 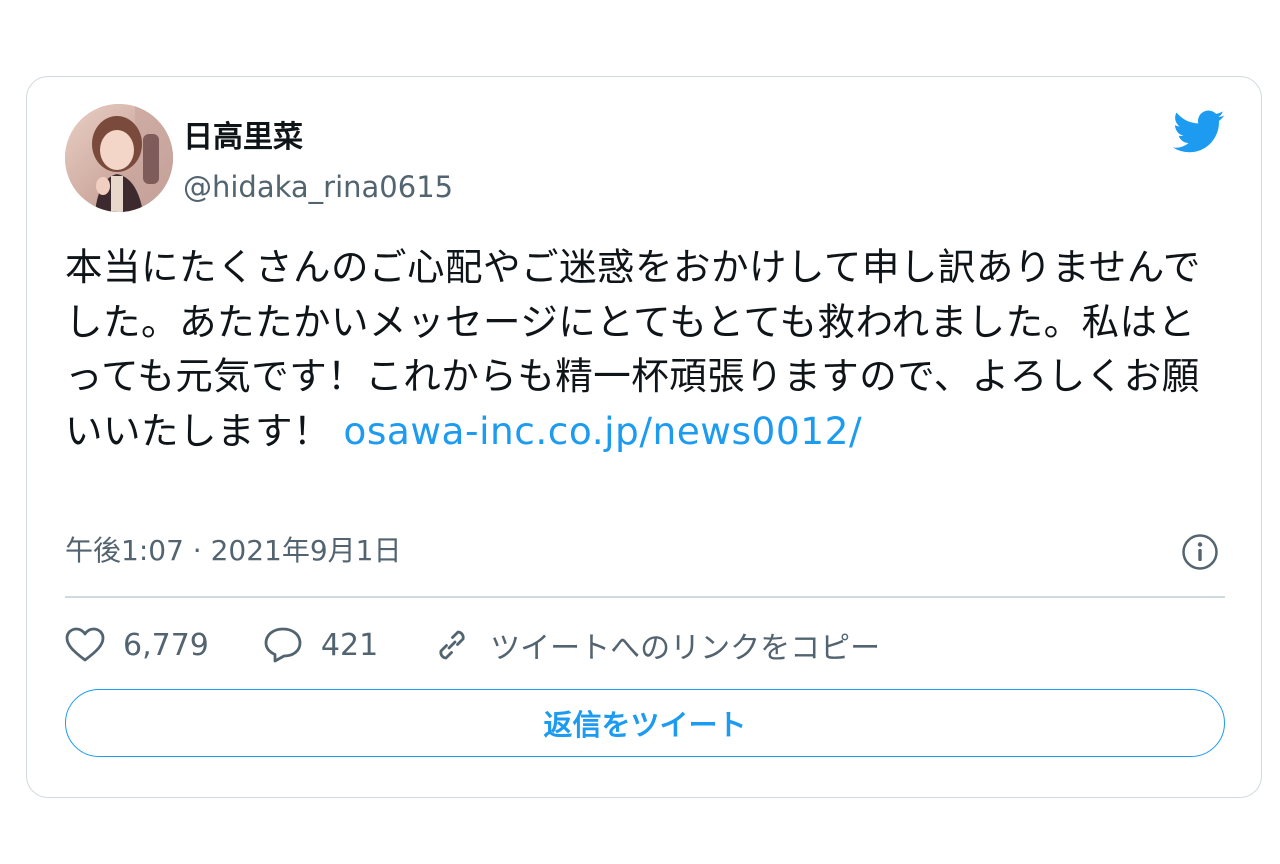 I want to click on copy-link-button: ツイートへのリンクをコピー, so click(x=656, y=645).